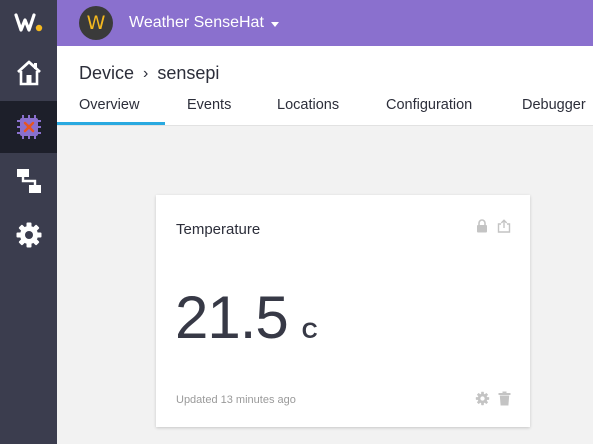  I want to click on chevron-down-icon, so click(274, 24).